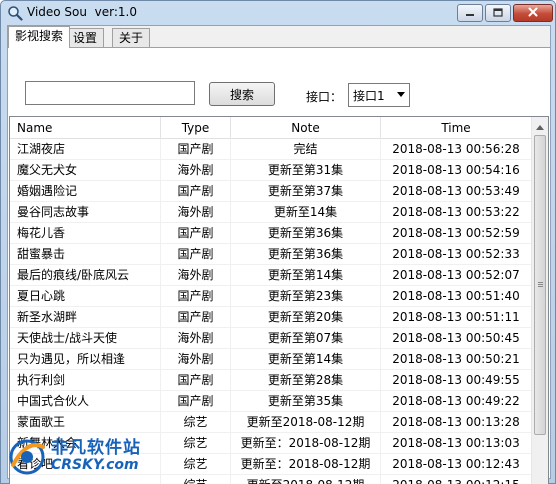 The width and height of the screenshot is (556, 484). I want to click on cell-time: 2018-08-13 00:56:28, so click(456, 149).